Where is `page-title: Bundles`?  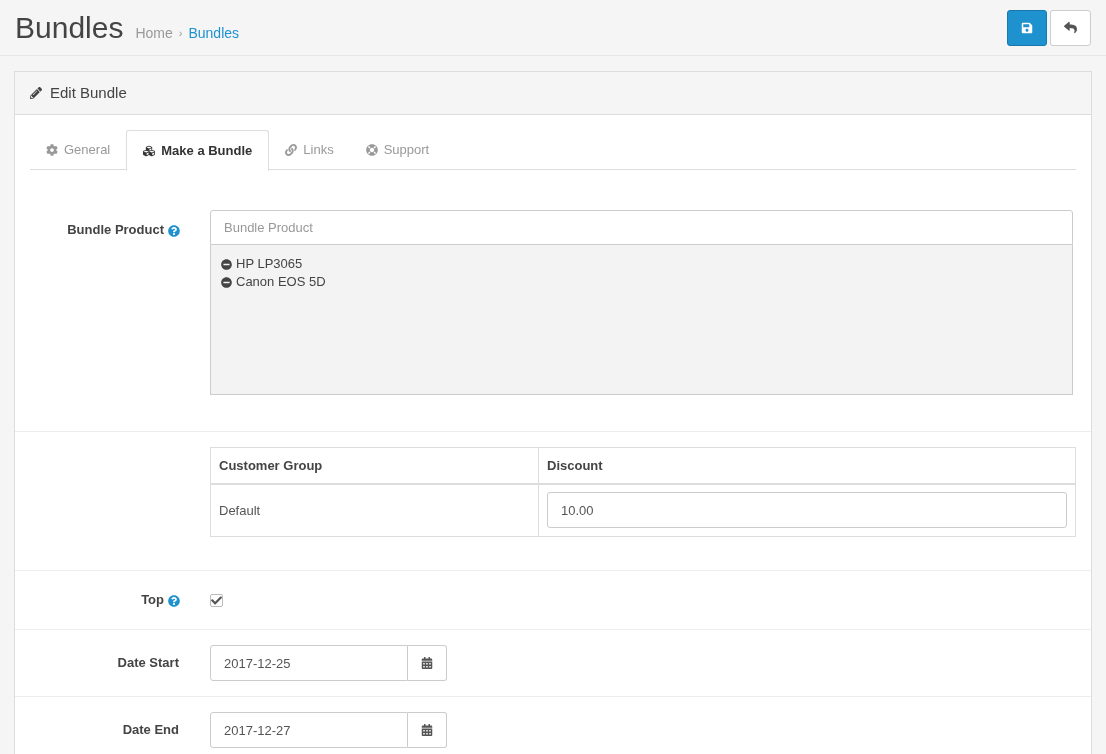 page-title: Bundles is located at coordinates (69, 28).